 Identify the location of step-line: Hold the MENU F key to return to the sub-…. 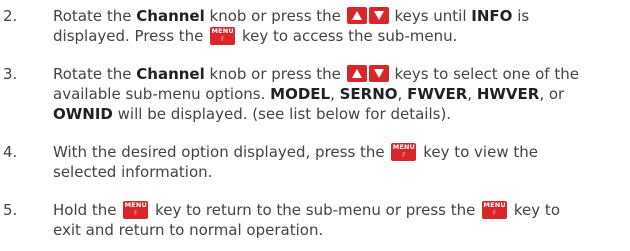
(306, 210).